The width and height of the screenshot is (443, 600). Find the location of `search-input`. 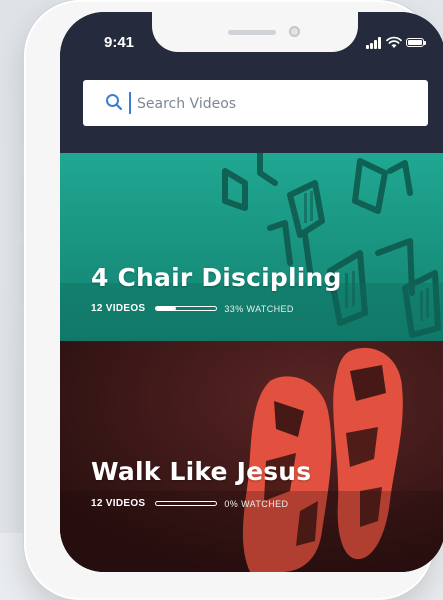

search-input is located at coordinates (277, 104).